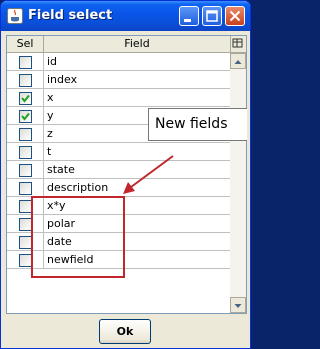  Describe the element at coordinates (152, 171) in the screenshot. I see `callout-arrow-line` at that location.